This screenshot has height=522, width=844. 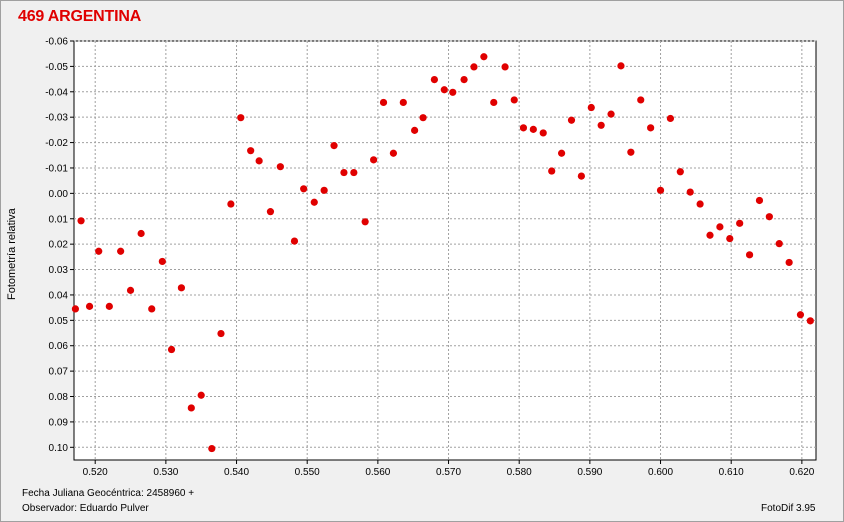 What do you see at coordinates (59, 346) in the screenshot?
I see `y-tick-label: 0.06` at bounding box center [59, 346].